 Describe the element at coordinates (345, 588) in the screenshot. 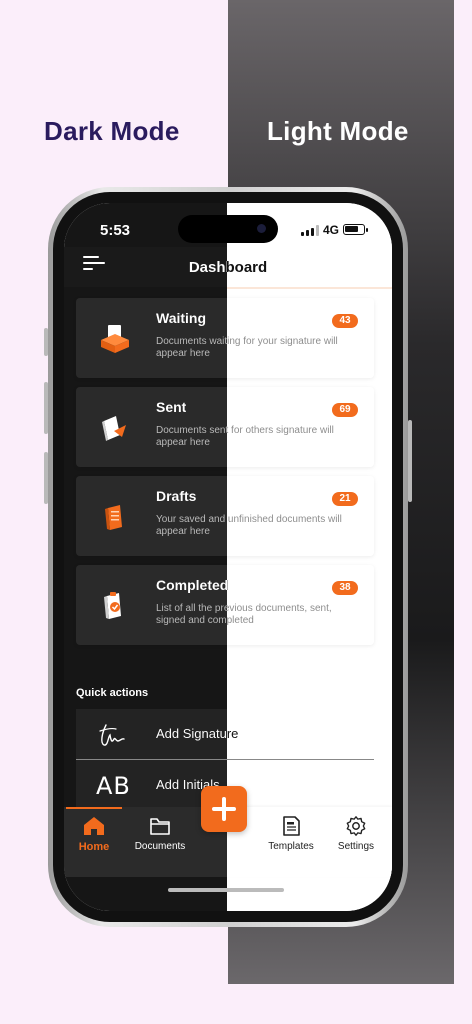

I see `status-badge: 38` at that location.